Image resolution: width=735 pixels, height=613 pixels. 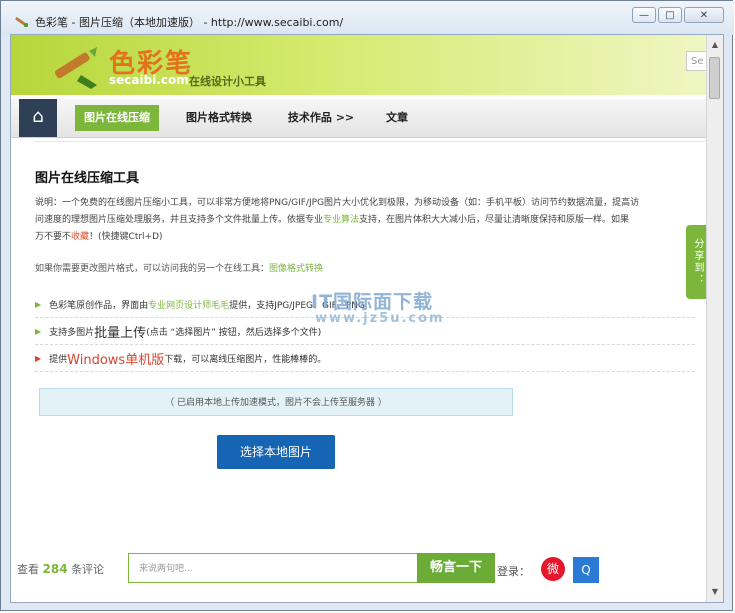 What do you see at coordinates (117, 118) in the screenshot?
I see `nav-item-compress: 图片在线压缩` at bounding box center [117, 118].